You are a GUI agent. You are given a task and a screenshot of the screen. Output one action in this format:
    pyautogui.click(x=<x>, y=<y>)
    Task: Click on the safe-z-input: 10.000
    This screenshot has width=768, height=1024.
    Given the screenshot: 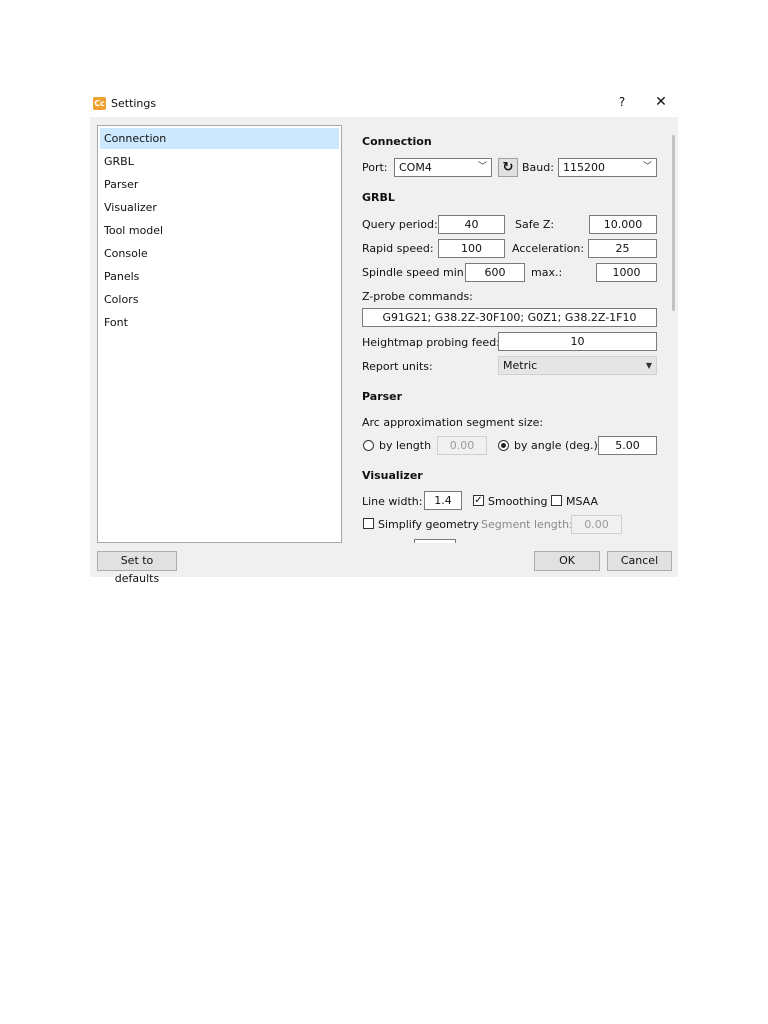 What is the action you would take?
    pyautogui.click(x=623, y=224)
    